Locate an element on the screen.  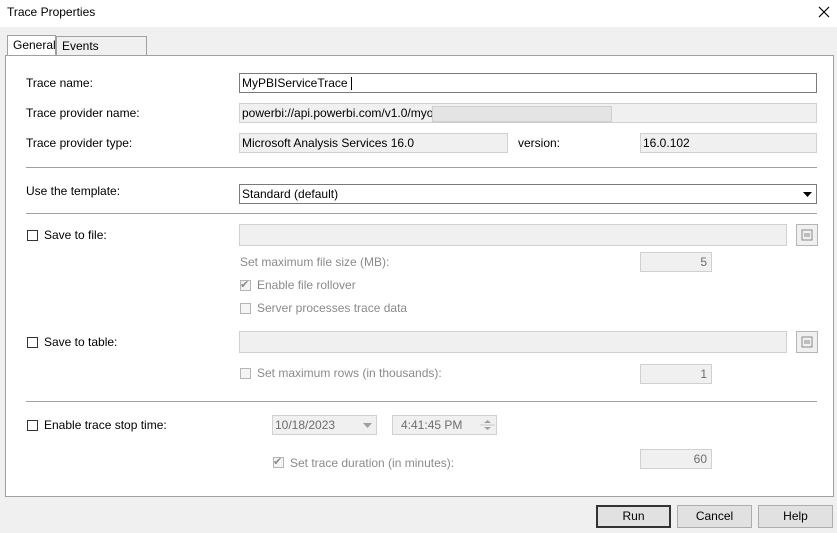
stop-date-picker: 10/18/2023 is located at coordinates (324, 425).